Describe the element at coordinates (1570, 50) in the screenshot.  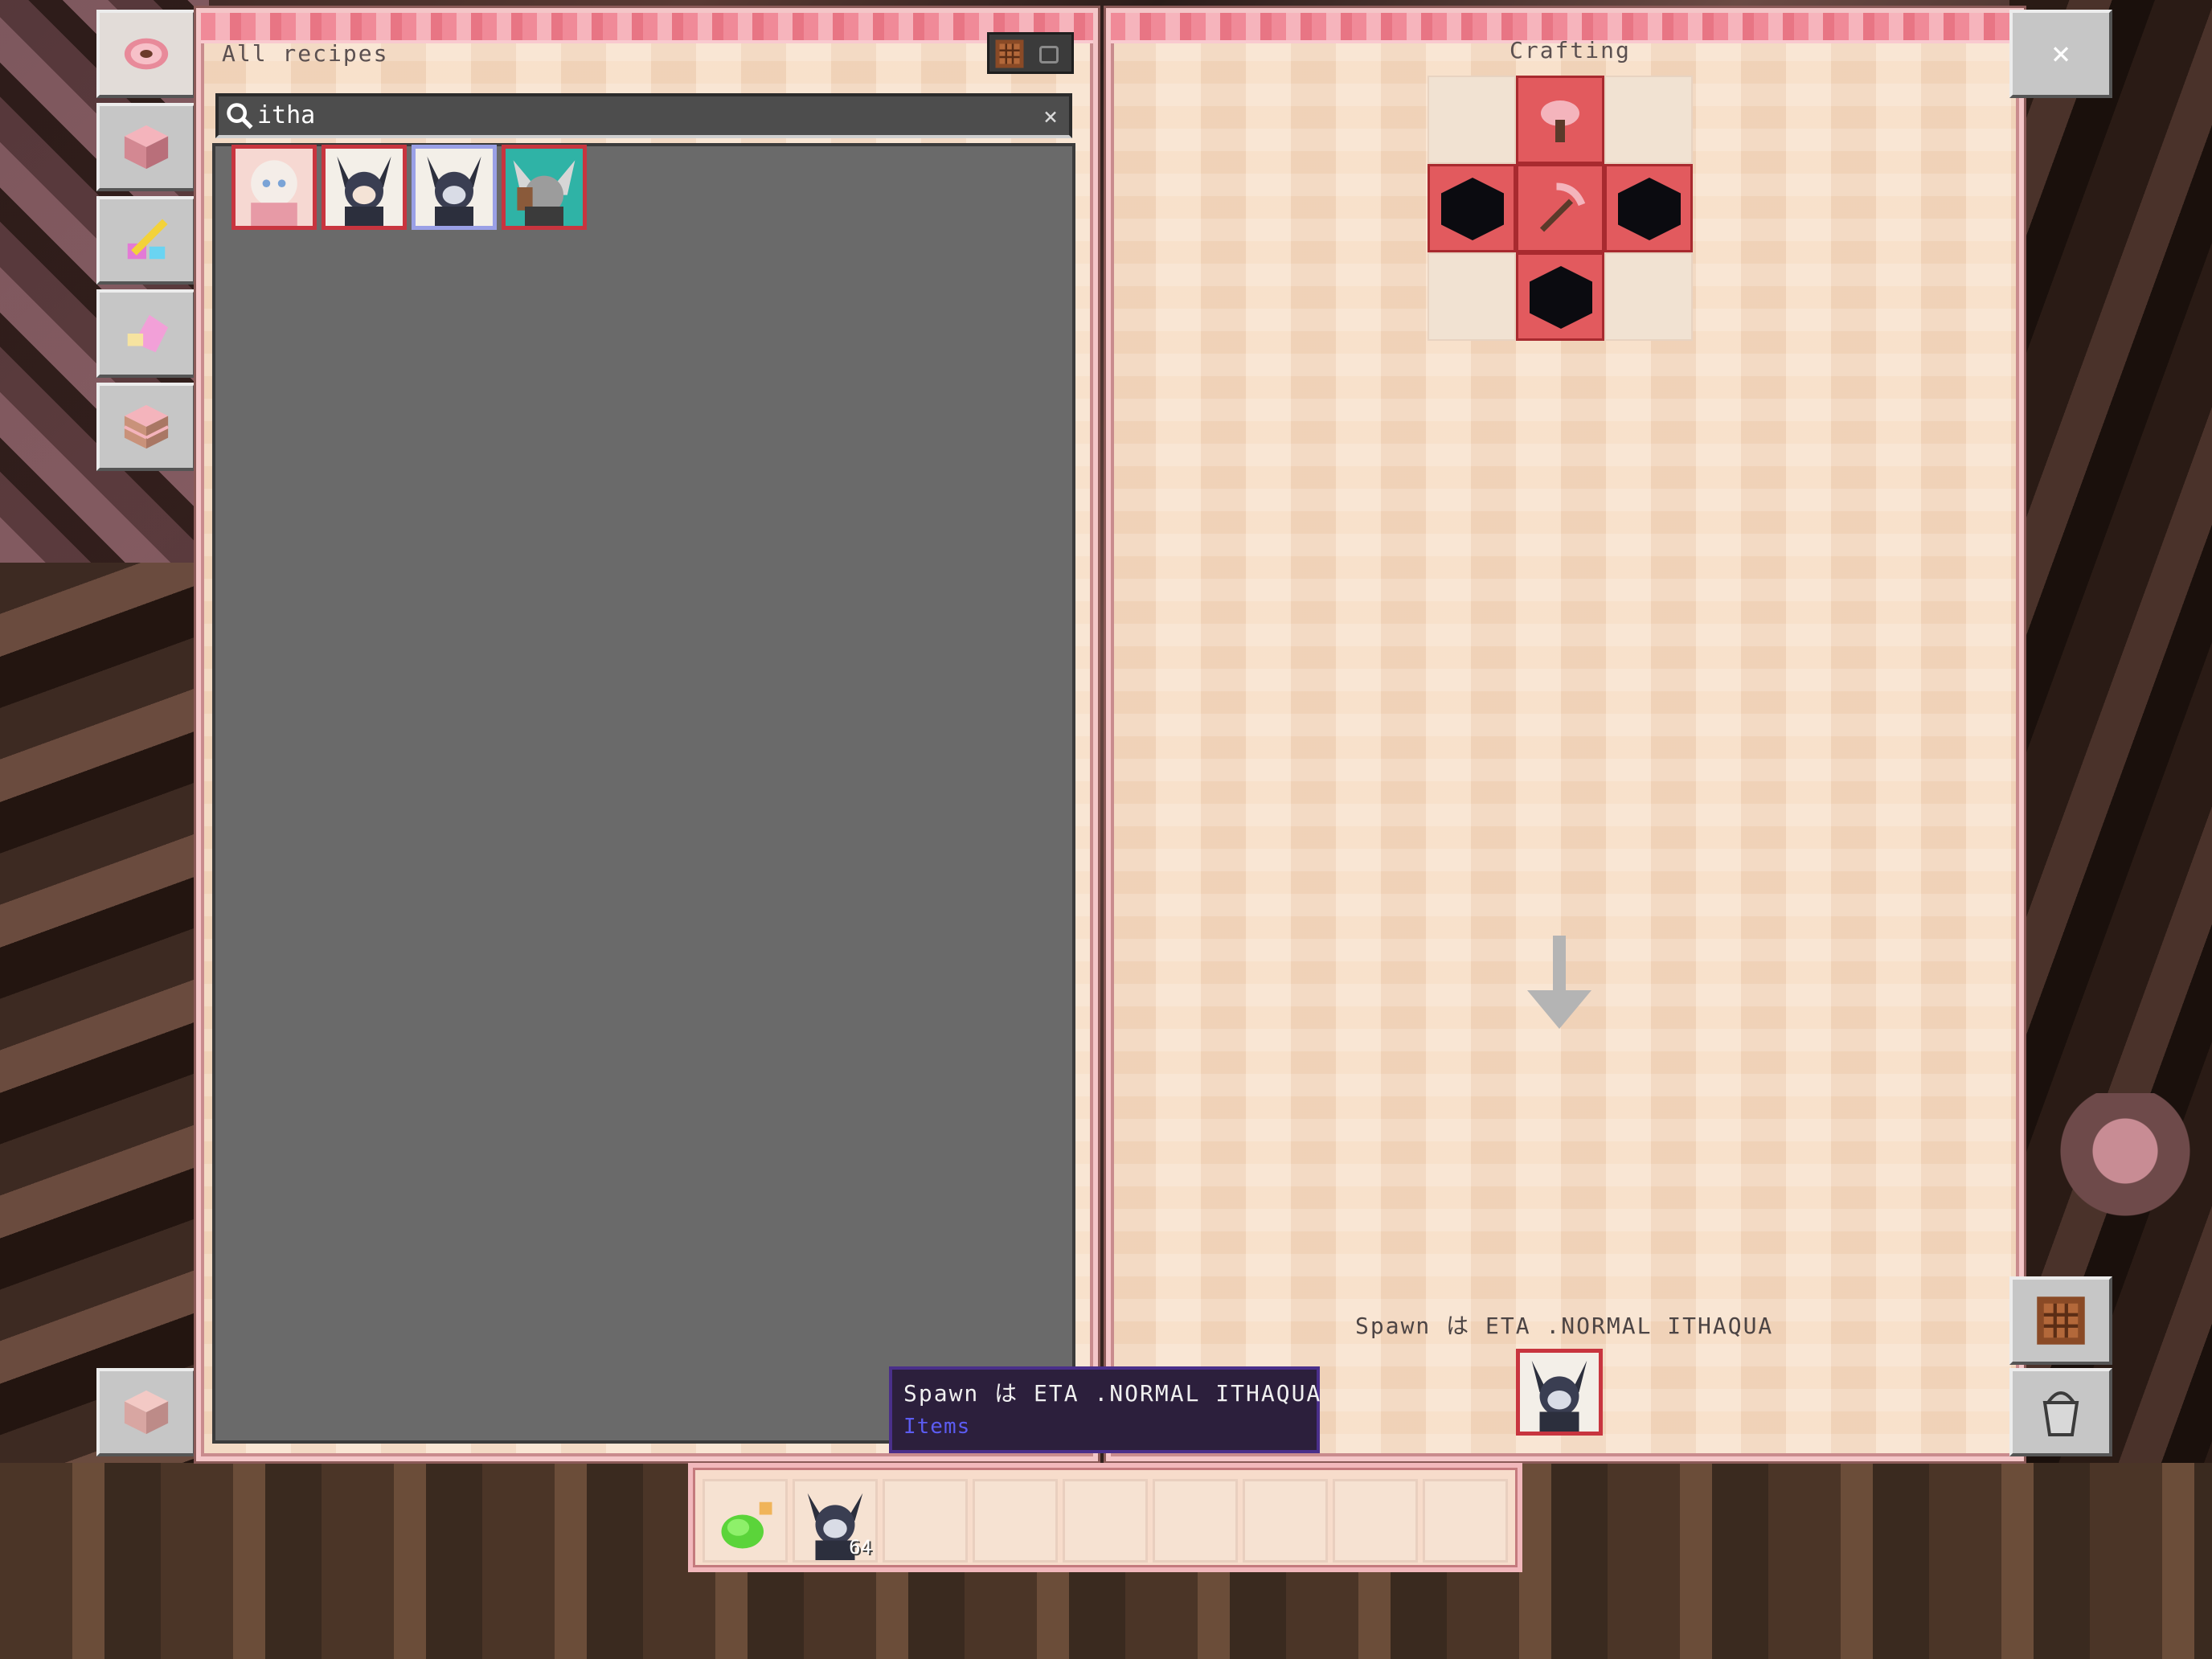
I see `crafting-title: Crafting` at that location.